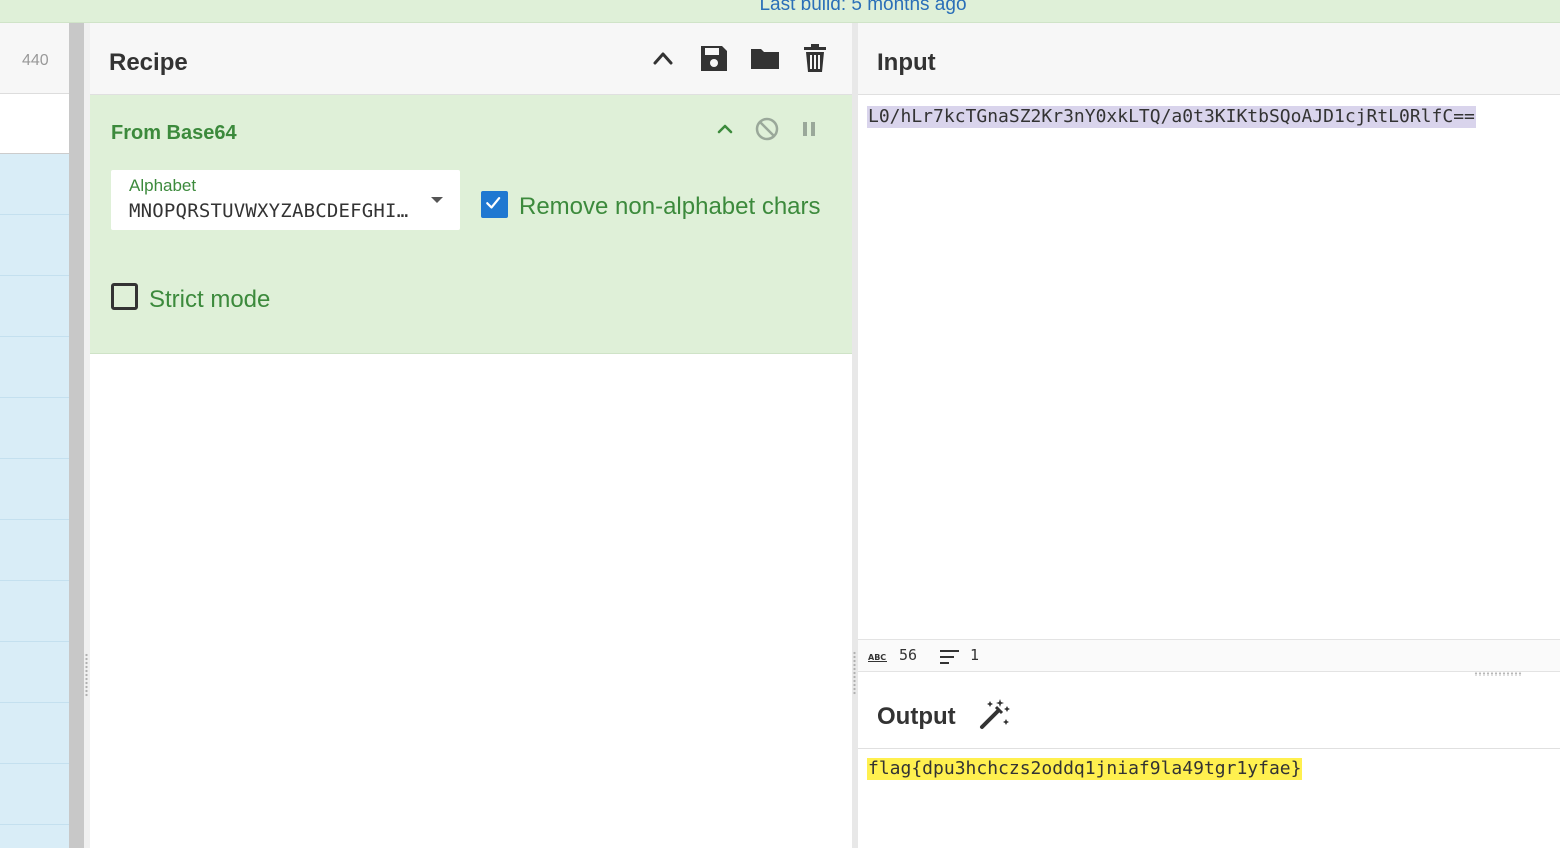  I want to click on output-title: Output, so click(916, 716).